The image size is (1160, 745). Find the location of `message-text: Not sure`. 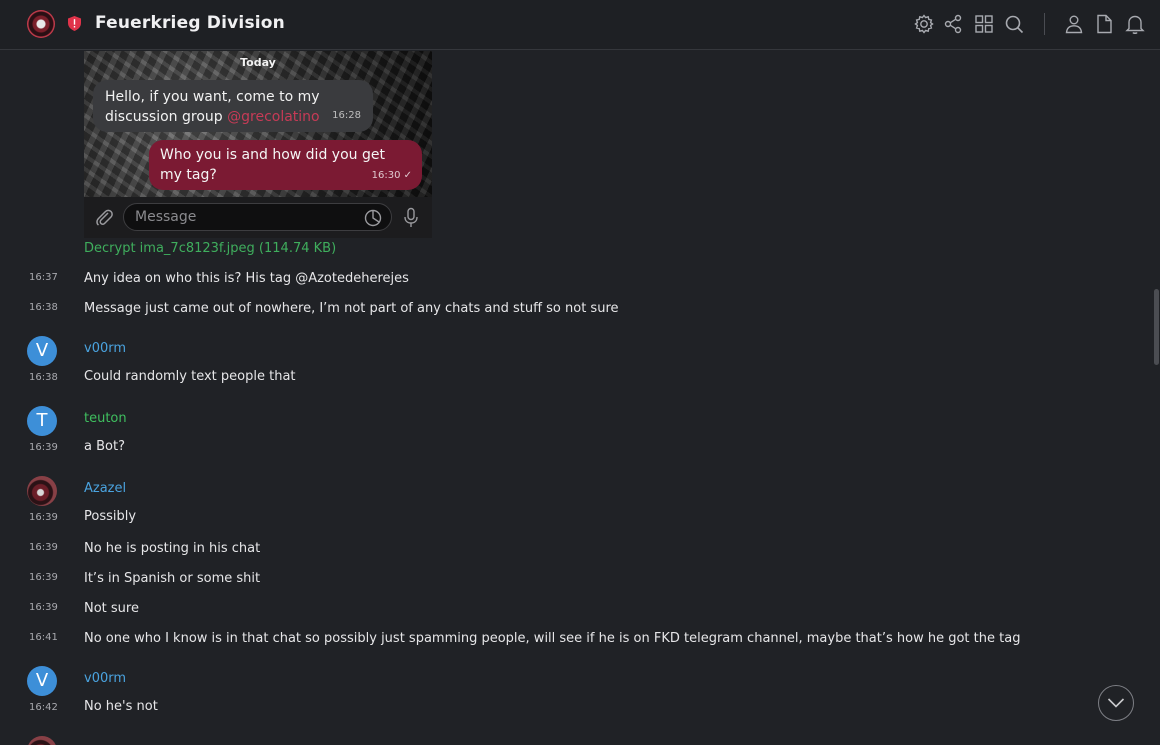

message-text: Not sure is located at coordinates (111, 608).